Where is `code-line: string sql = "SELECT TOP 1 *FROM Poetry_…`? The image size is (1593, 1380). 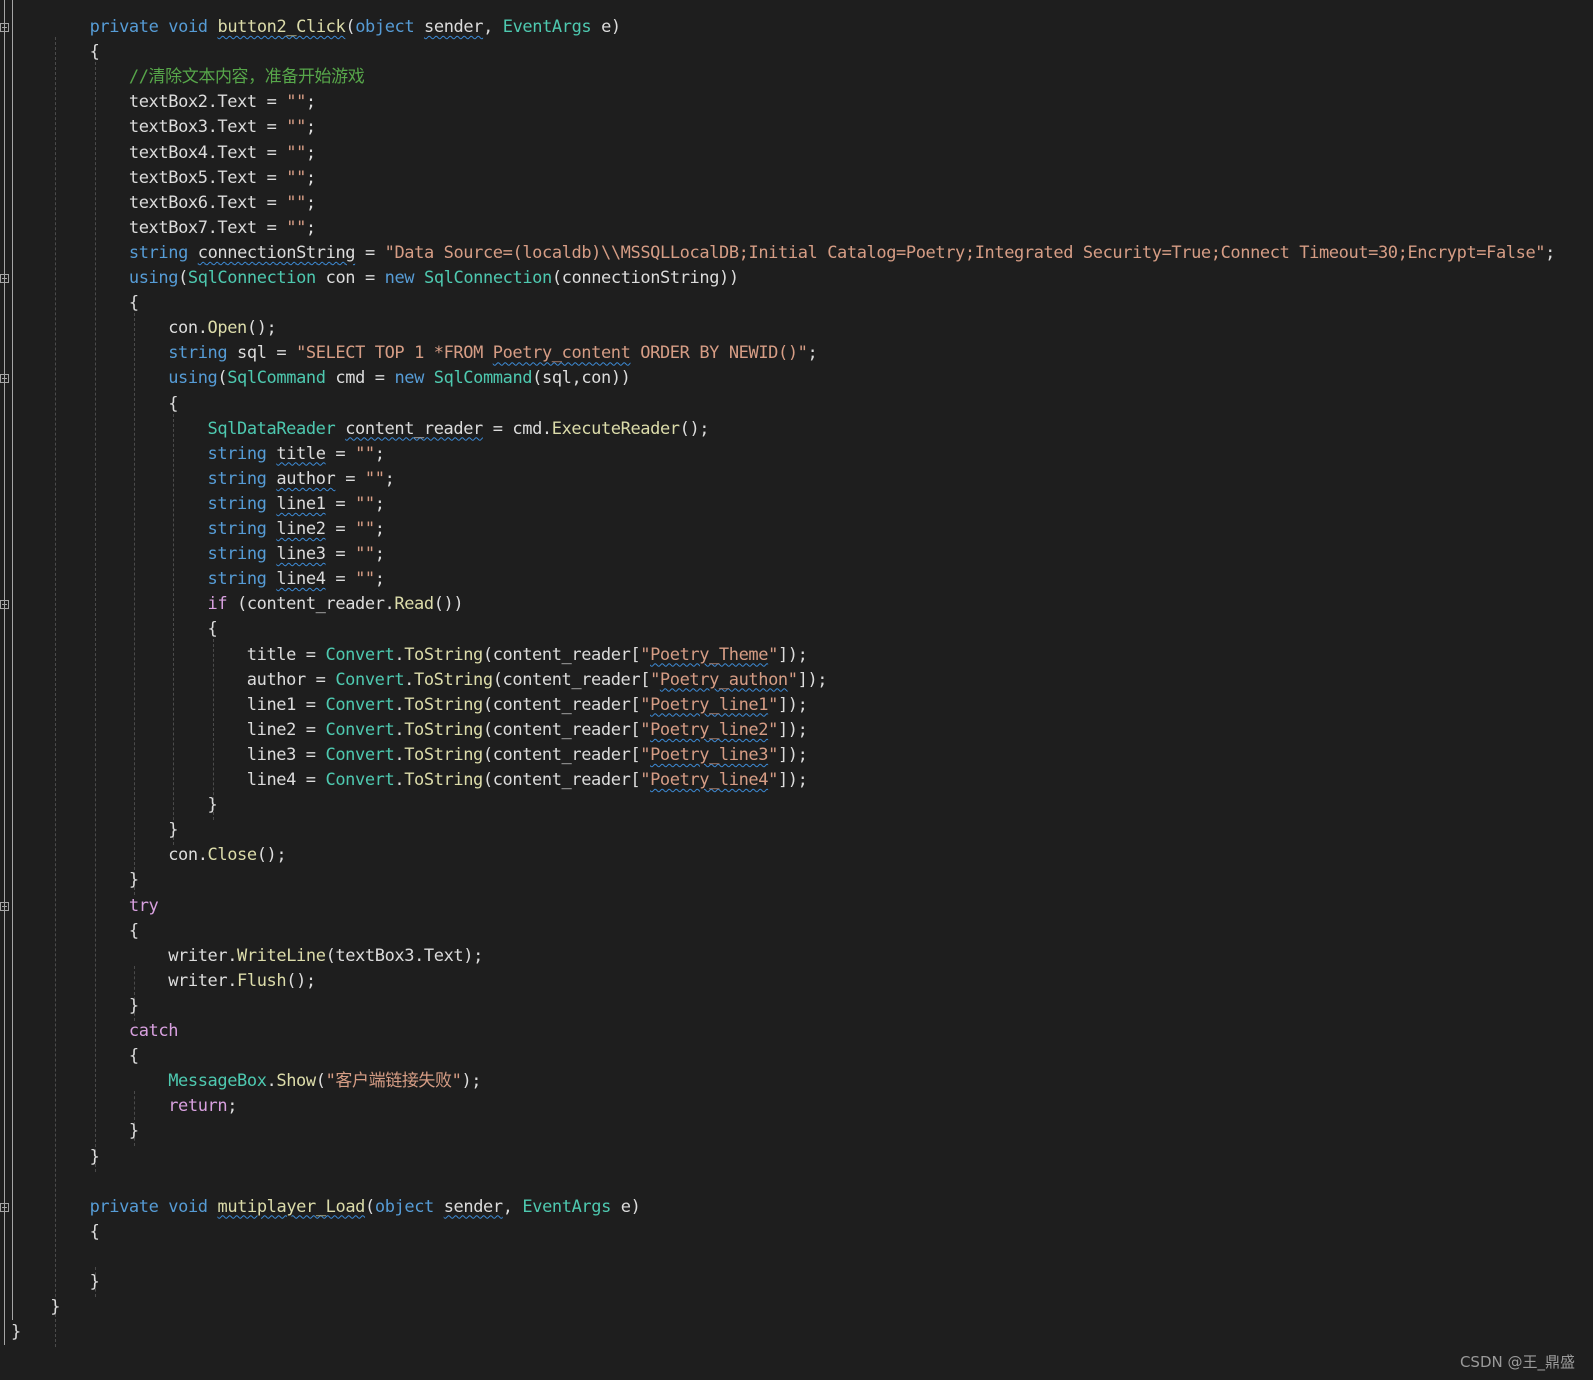 code-line: string sql = "SELECT TOP 1 *FROM Poetry_… is located at coordinates (493, 353).